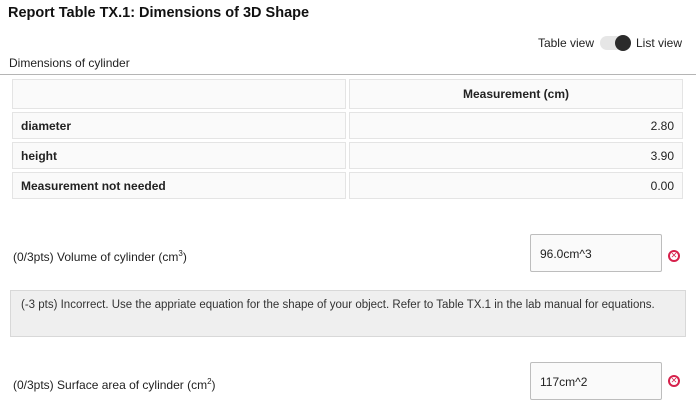  Describe the element at coordinates (132, 385) in the screenshot. I see `surface-area-label-text: Surface area of cylinder (cm` at that location.